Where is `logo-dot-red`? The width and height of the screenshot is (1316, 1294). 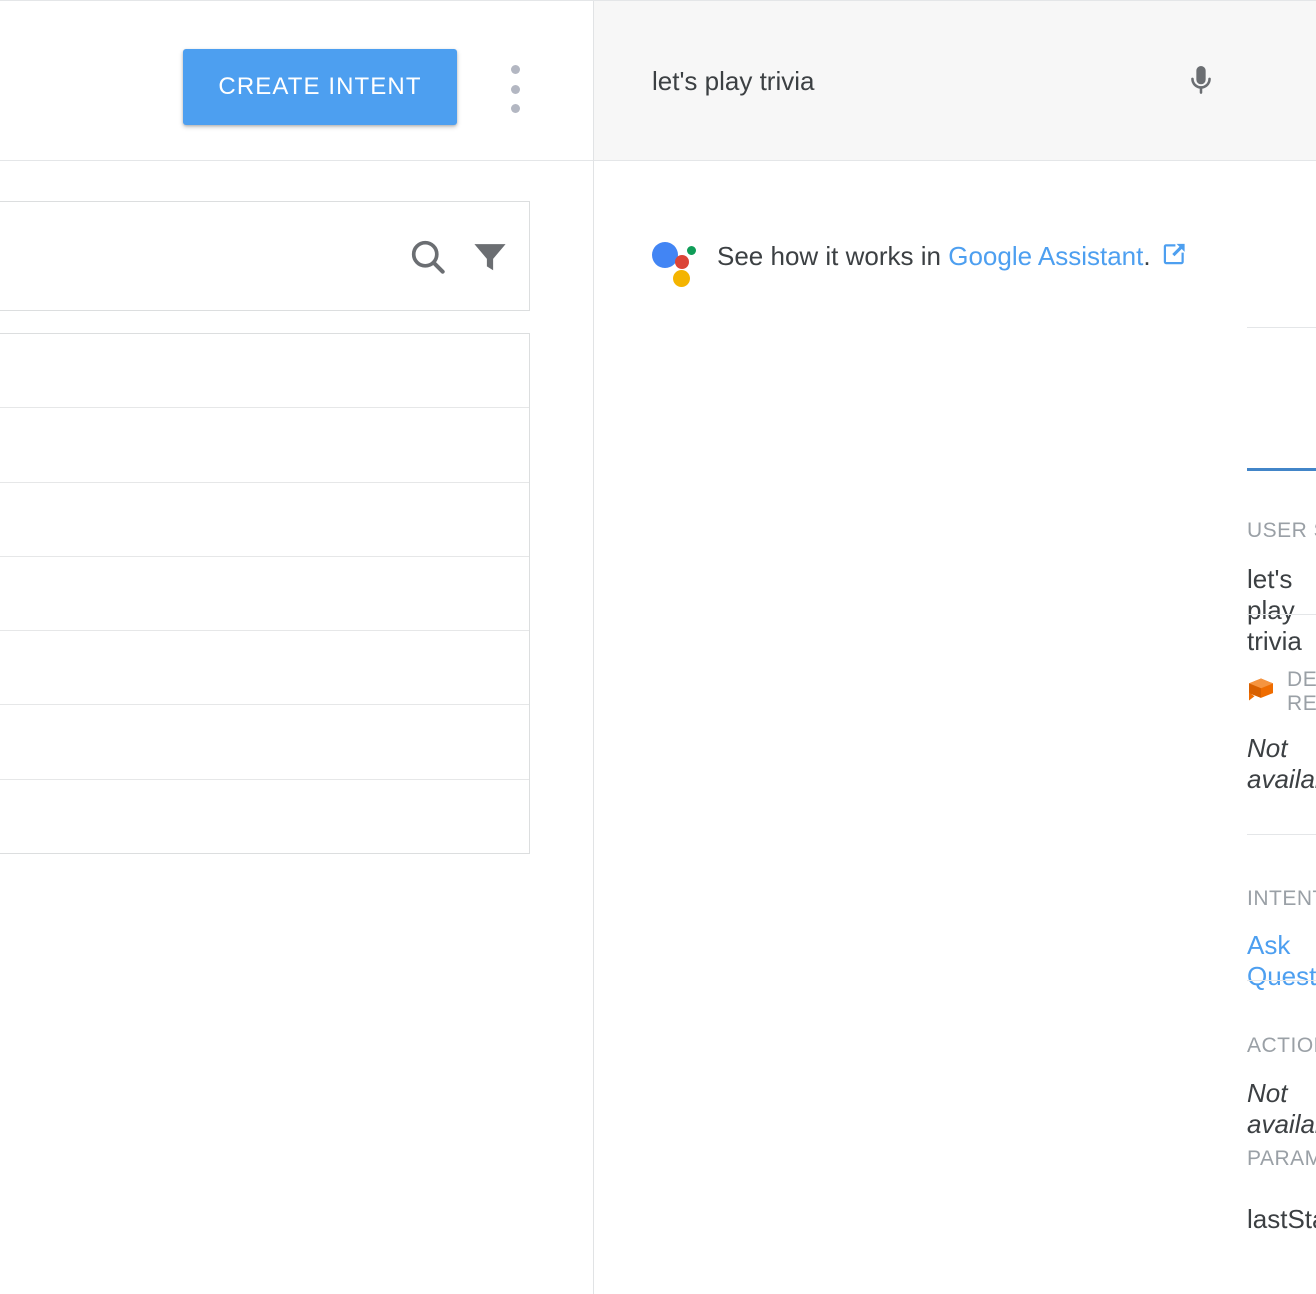 logo-dot-red is located at coordinates (682, 262).